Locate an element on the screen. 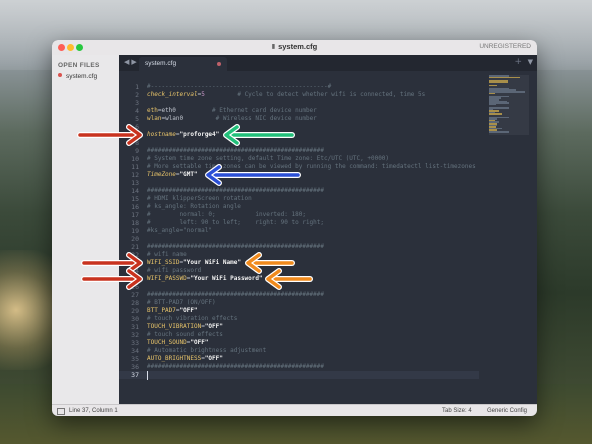  modified-dot-icon is located at coordinates (60, 75).